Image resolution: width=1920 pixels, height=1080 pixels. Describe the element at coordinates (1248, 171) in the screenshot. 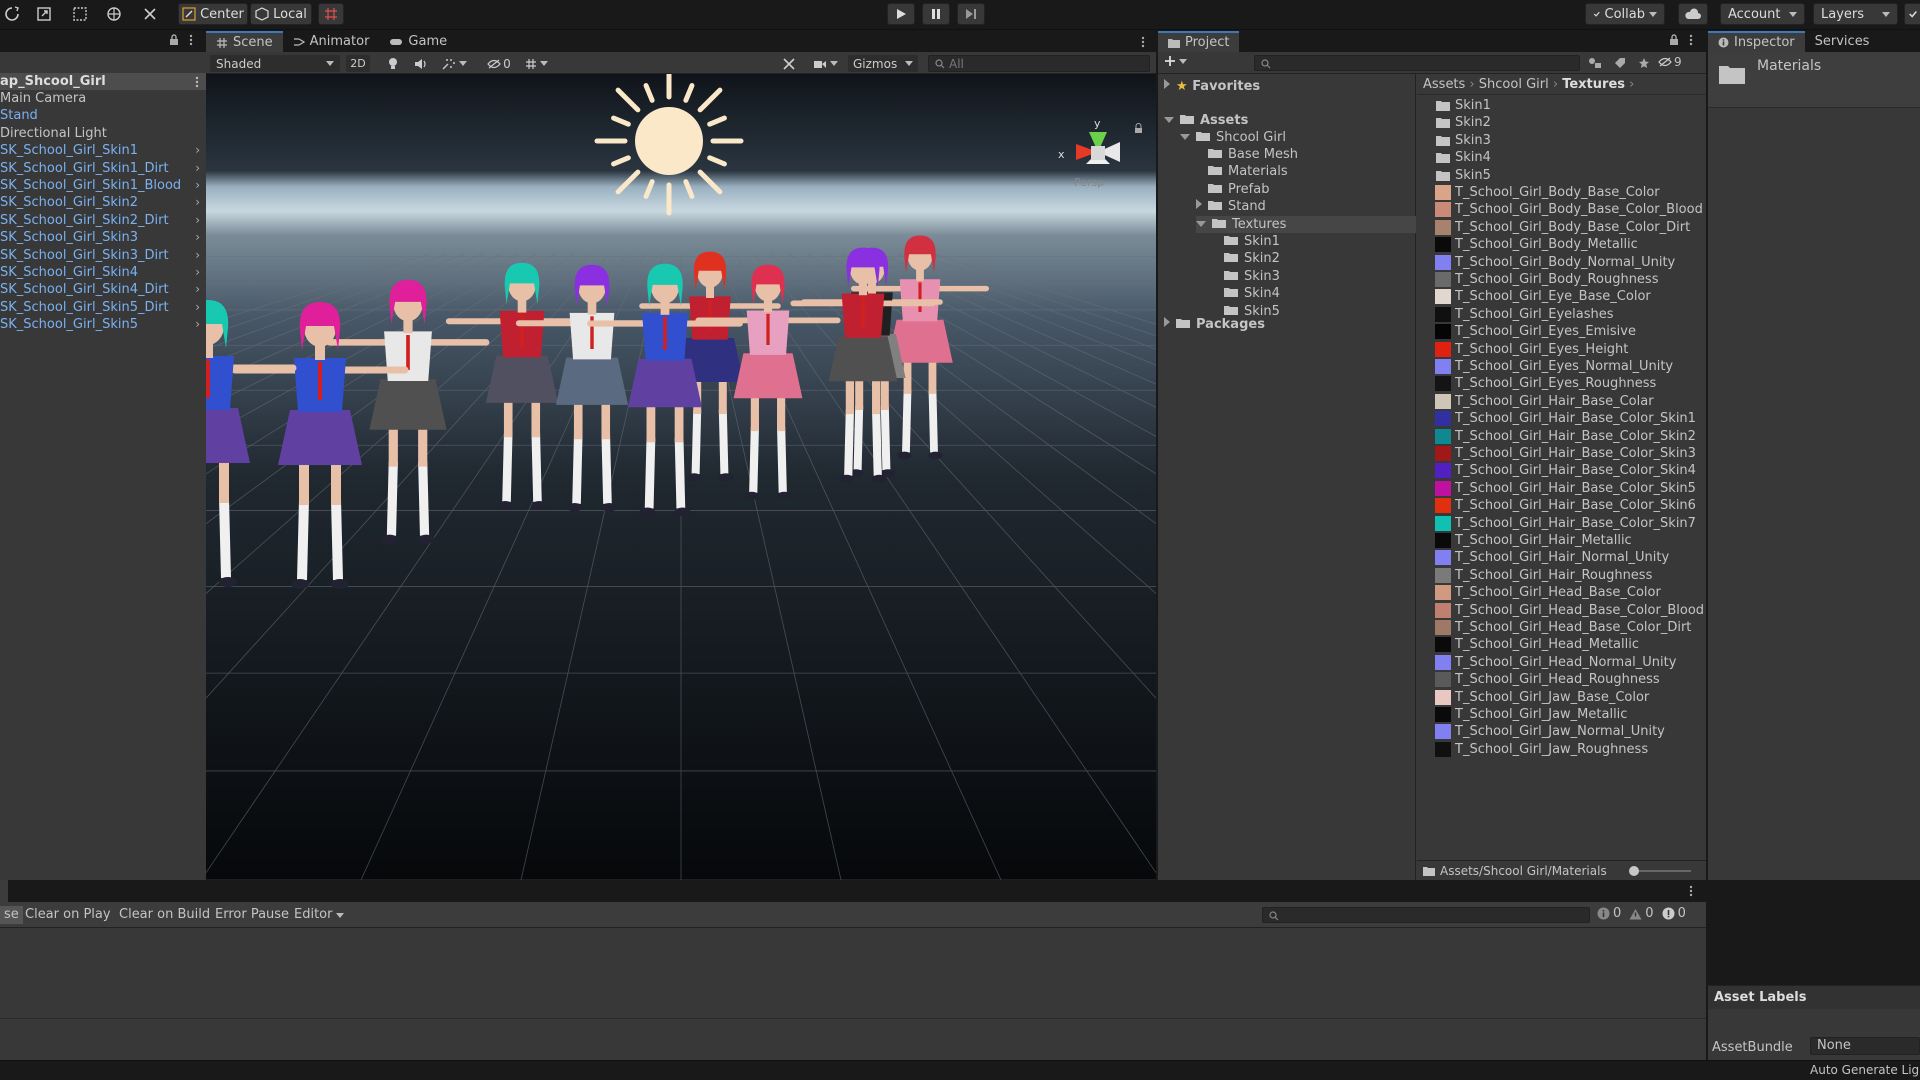

I see `tree-folder-materials: Materials` at that location.